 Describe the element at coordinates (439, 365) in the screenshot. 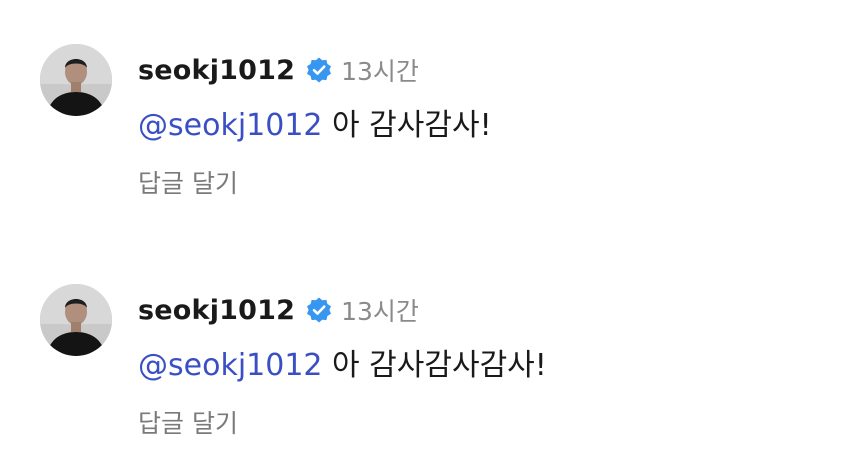

I see `comment-message: 아 감사감사감사!` at that location.